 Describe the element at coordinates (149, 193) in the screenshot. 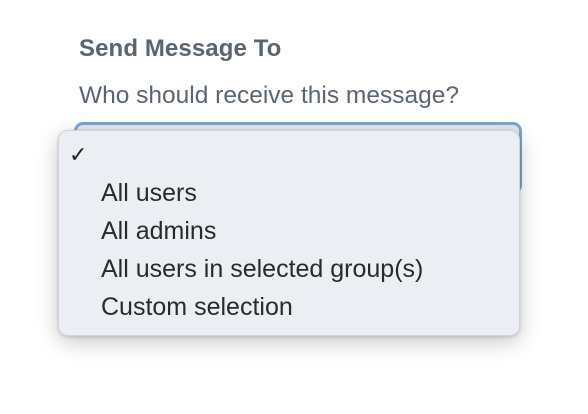

I see `option-all-users: All users` at that location.